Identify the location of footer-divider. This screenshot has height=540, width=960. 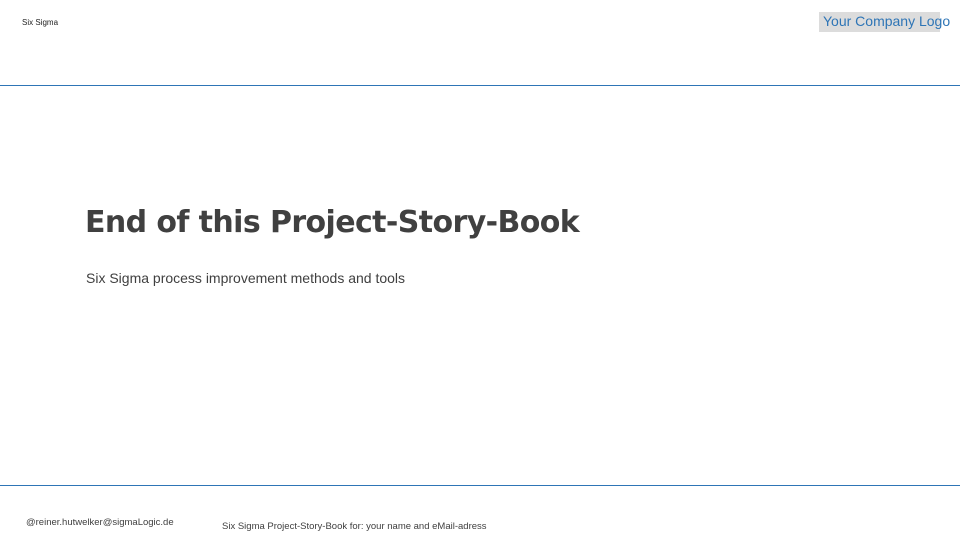
(480, 485).